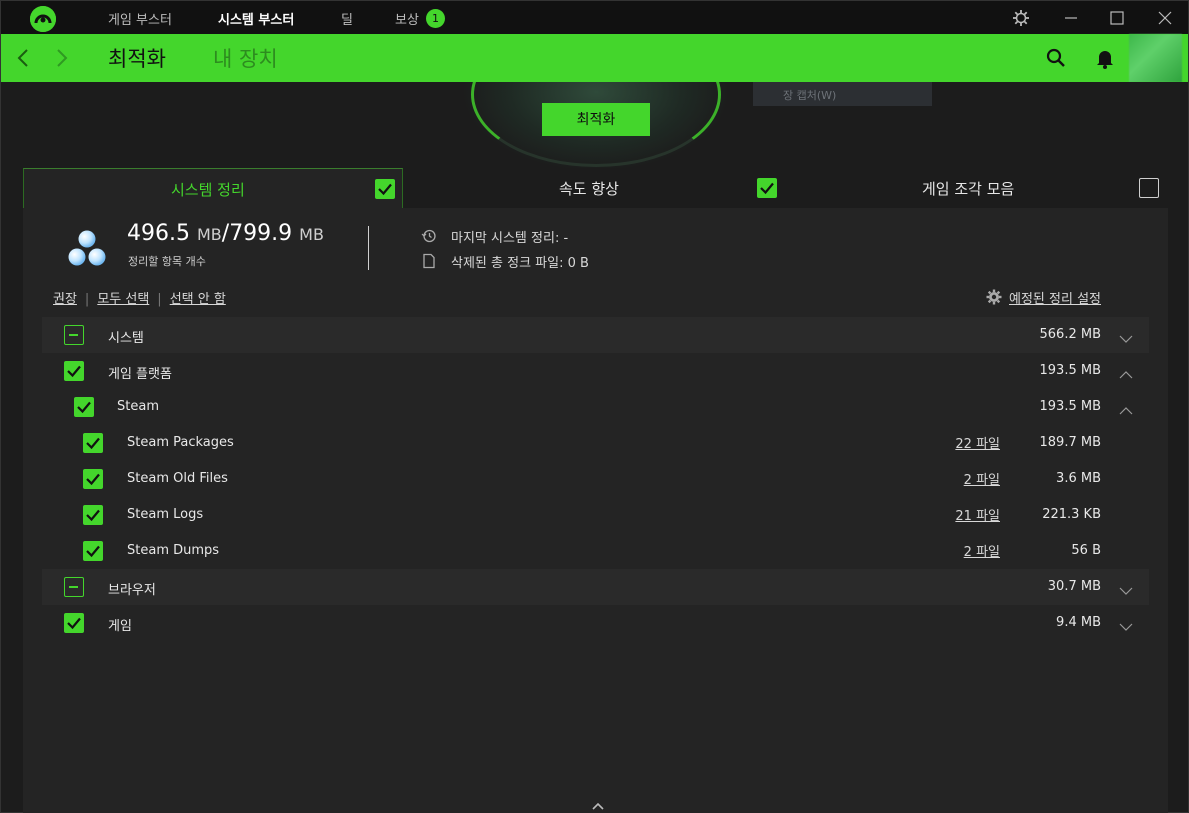 The image size is (1189, 813). Describe the element at coordinates (177, 478) in the screenshot. I see `row-label: Steam Old Files` at that location.